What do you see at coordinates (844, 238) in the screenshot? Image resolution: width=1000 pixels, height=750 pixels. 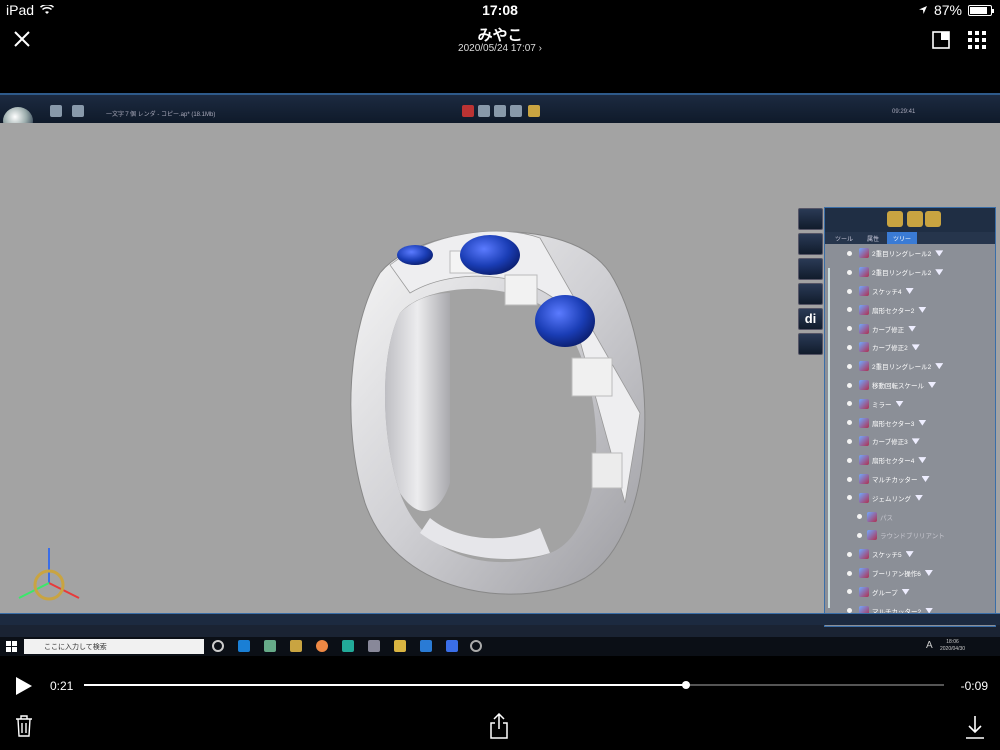 I see `panel-tab: ツール` at bounding box center [844, 238].